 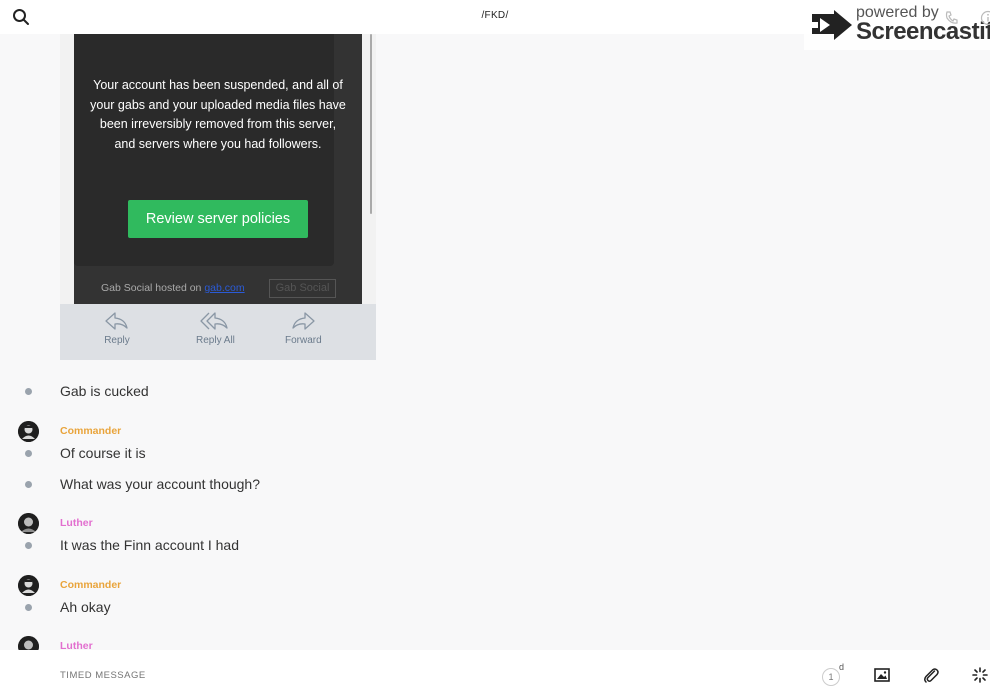 What do you see at coordinates (303, 321) in the screenshot?
I see `forward-icon` at bounding box center [303, 321].